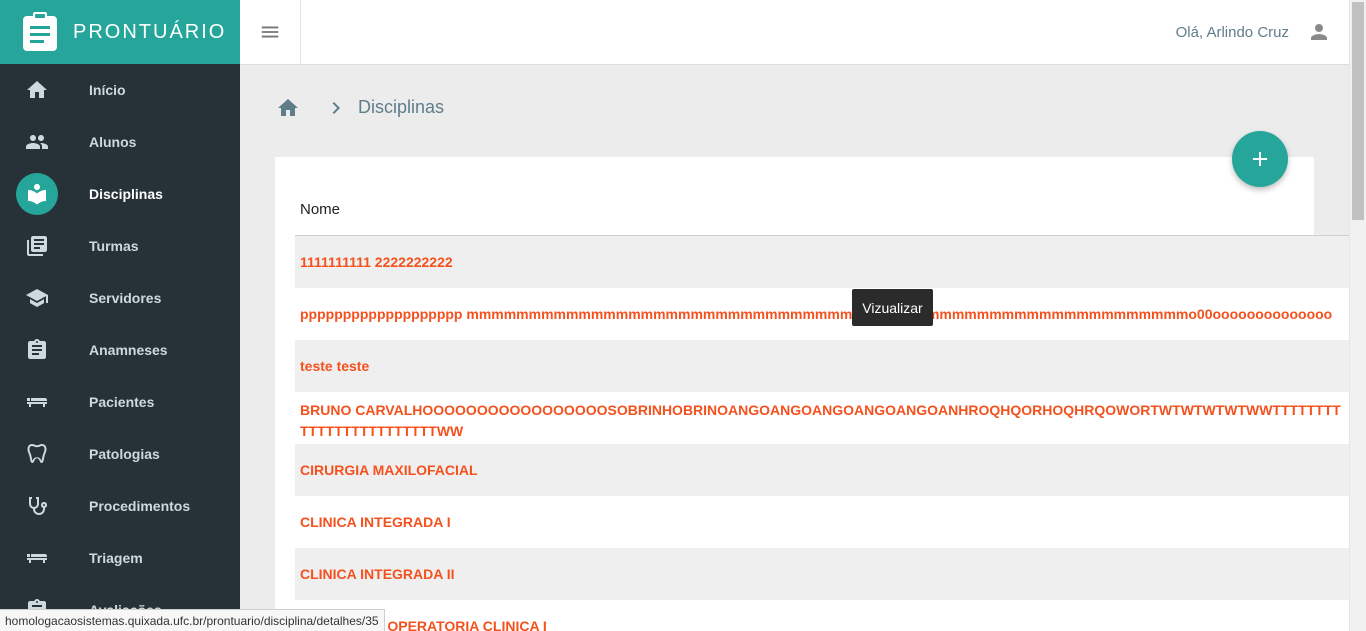 The image size is (1366, 631). Describe the element at coordinates (37, 454) in the screenshot. I see `tooth-icon` at that location.